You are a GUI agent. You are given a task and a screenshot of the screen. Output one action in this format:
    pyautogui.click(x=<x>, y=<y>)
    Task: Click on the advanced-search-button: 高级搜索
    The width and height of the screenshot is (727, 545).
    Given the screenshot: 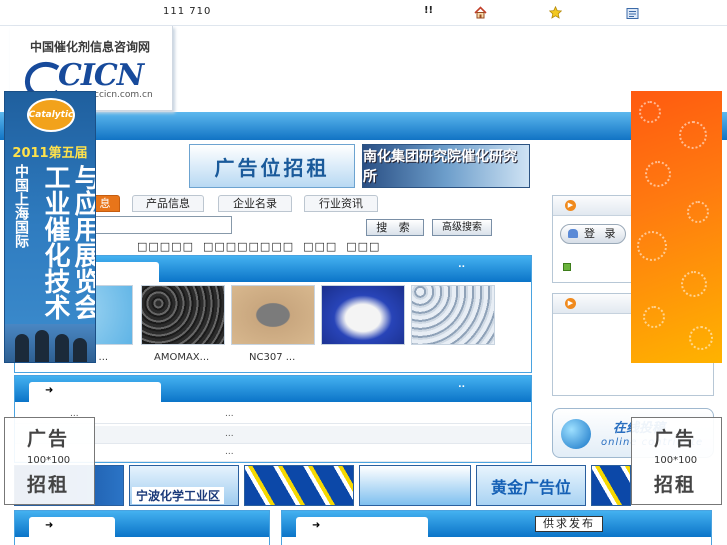 What is the action you would take?
    pyautogui.click(x=462, y=227)
    